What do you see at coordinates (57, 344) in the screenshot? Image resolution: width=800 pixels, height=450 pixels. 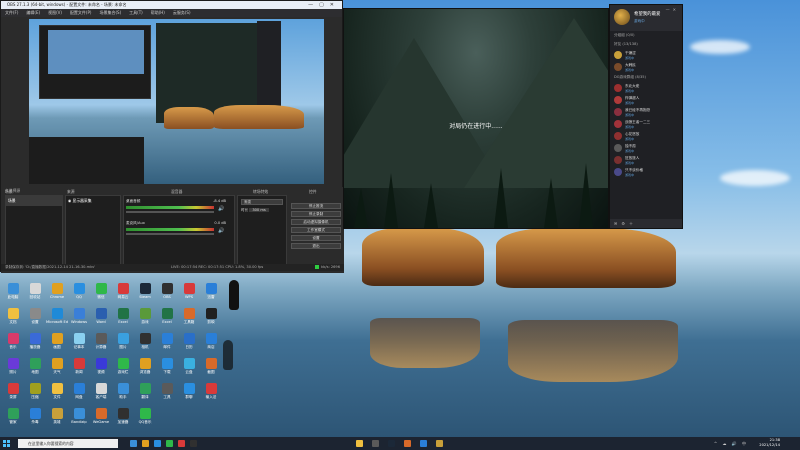 I see `desktop-shortcut: 画图` at bounding box center [57, 344].